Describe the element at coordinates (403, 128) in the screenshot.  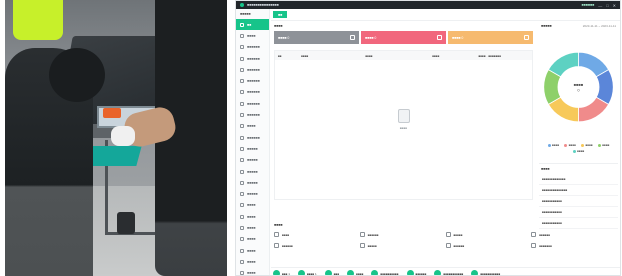
I see `empty-text: ■■■■` at that location.